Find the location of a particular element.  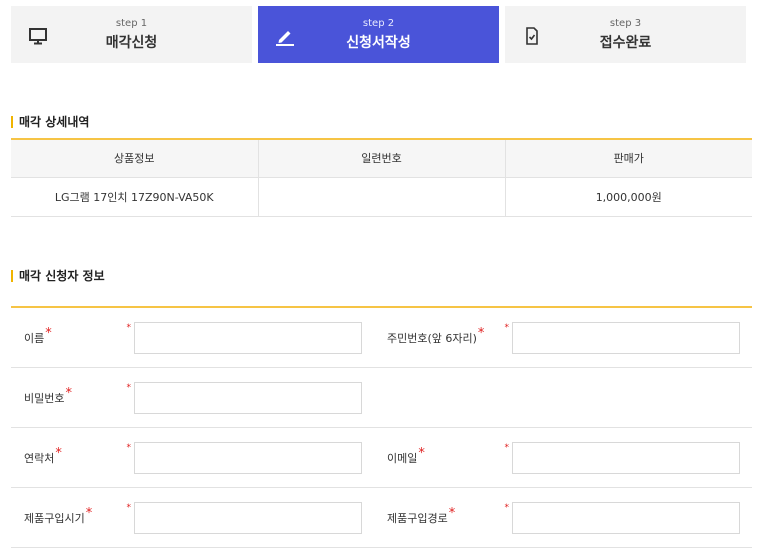

contact-label: 연락처 * is located at coordinates (43, 458).